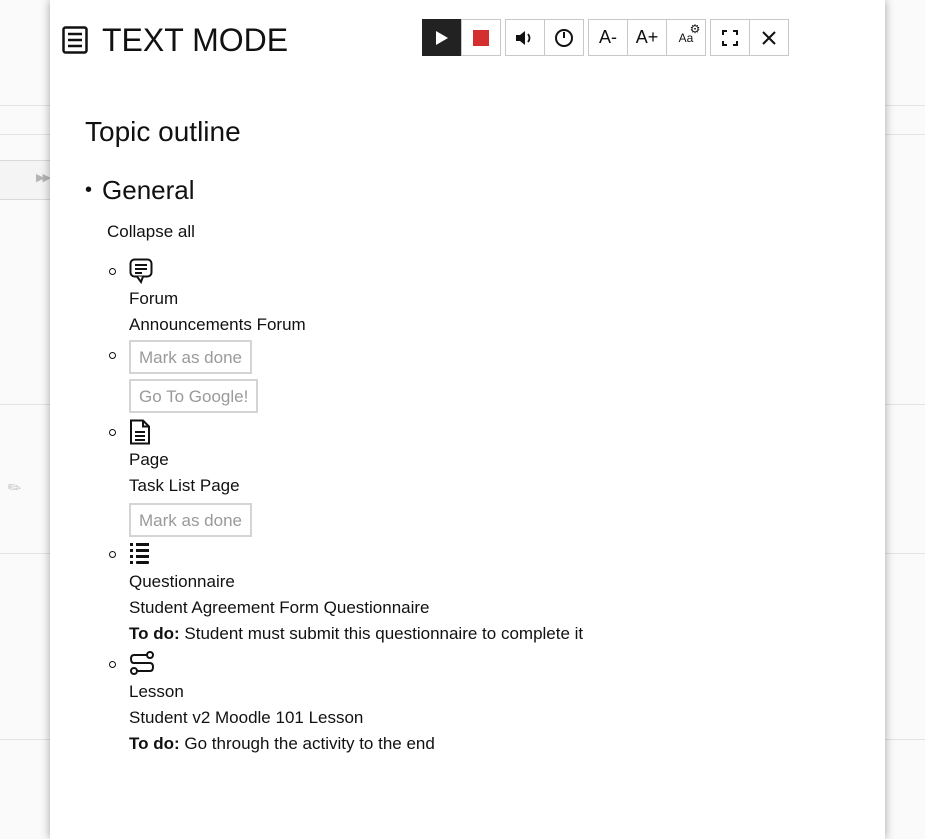 The image size is (925, 839). What do you see at coordinates (497, 665) in the screenshot?
I see `lesson-icon` at bounding box center [497, 665].